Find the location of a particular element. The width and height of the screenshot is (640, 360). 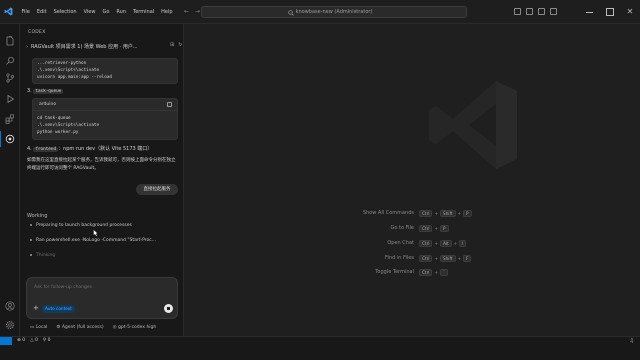

close-button: ✕ is located at coordinates (630, 12).